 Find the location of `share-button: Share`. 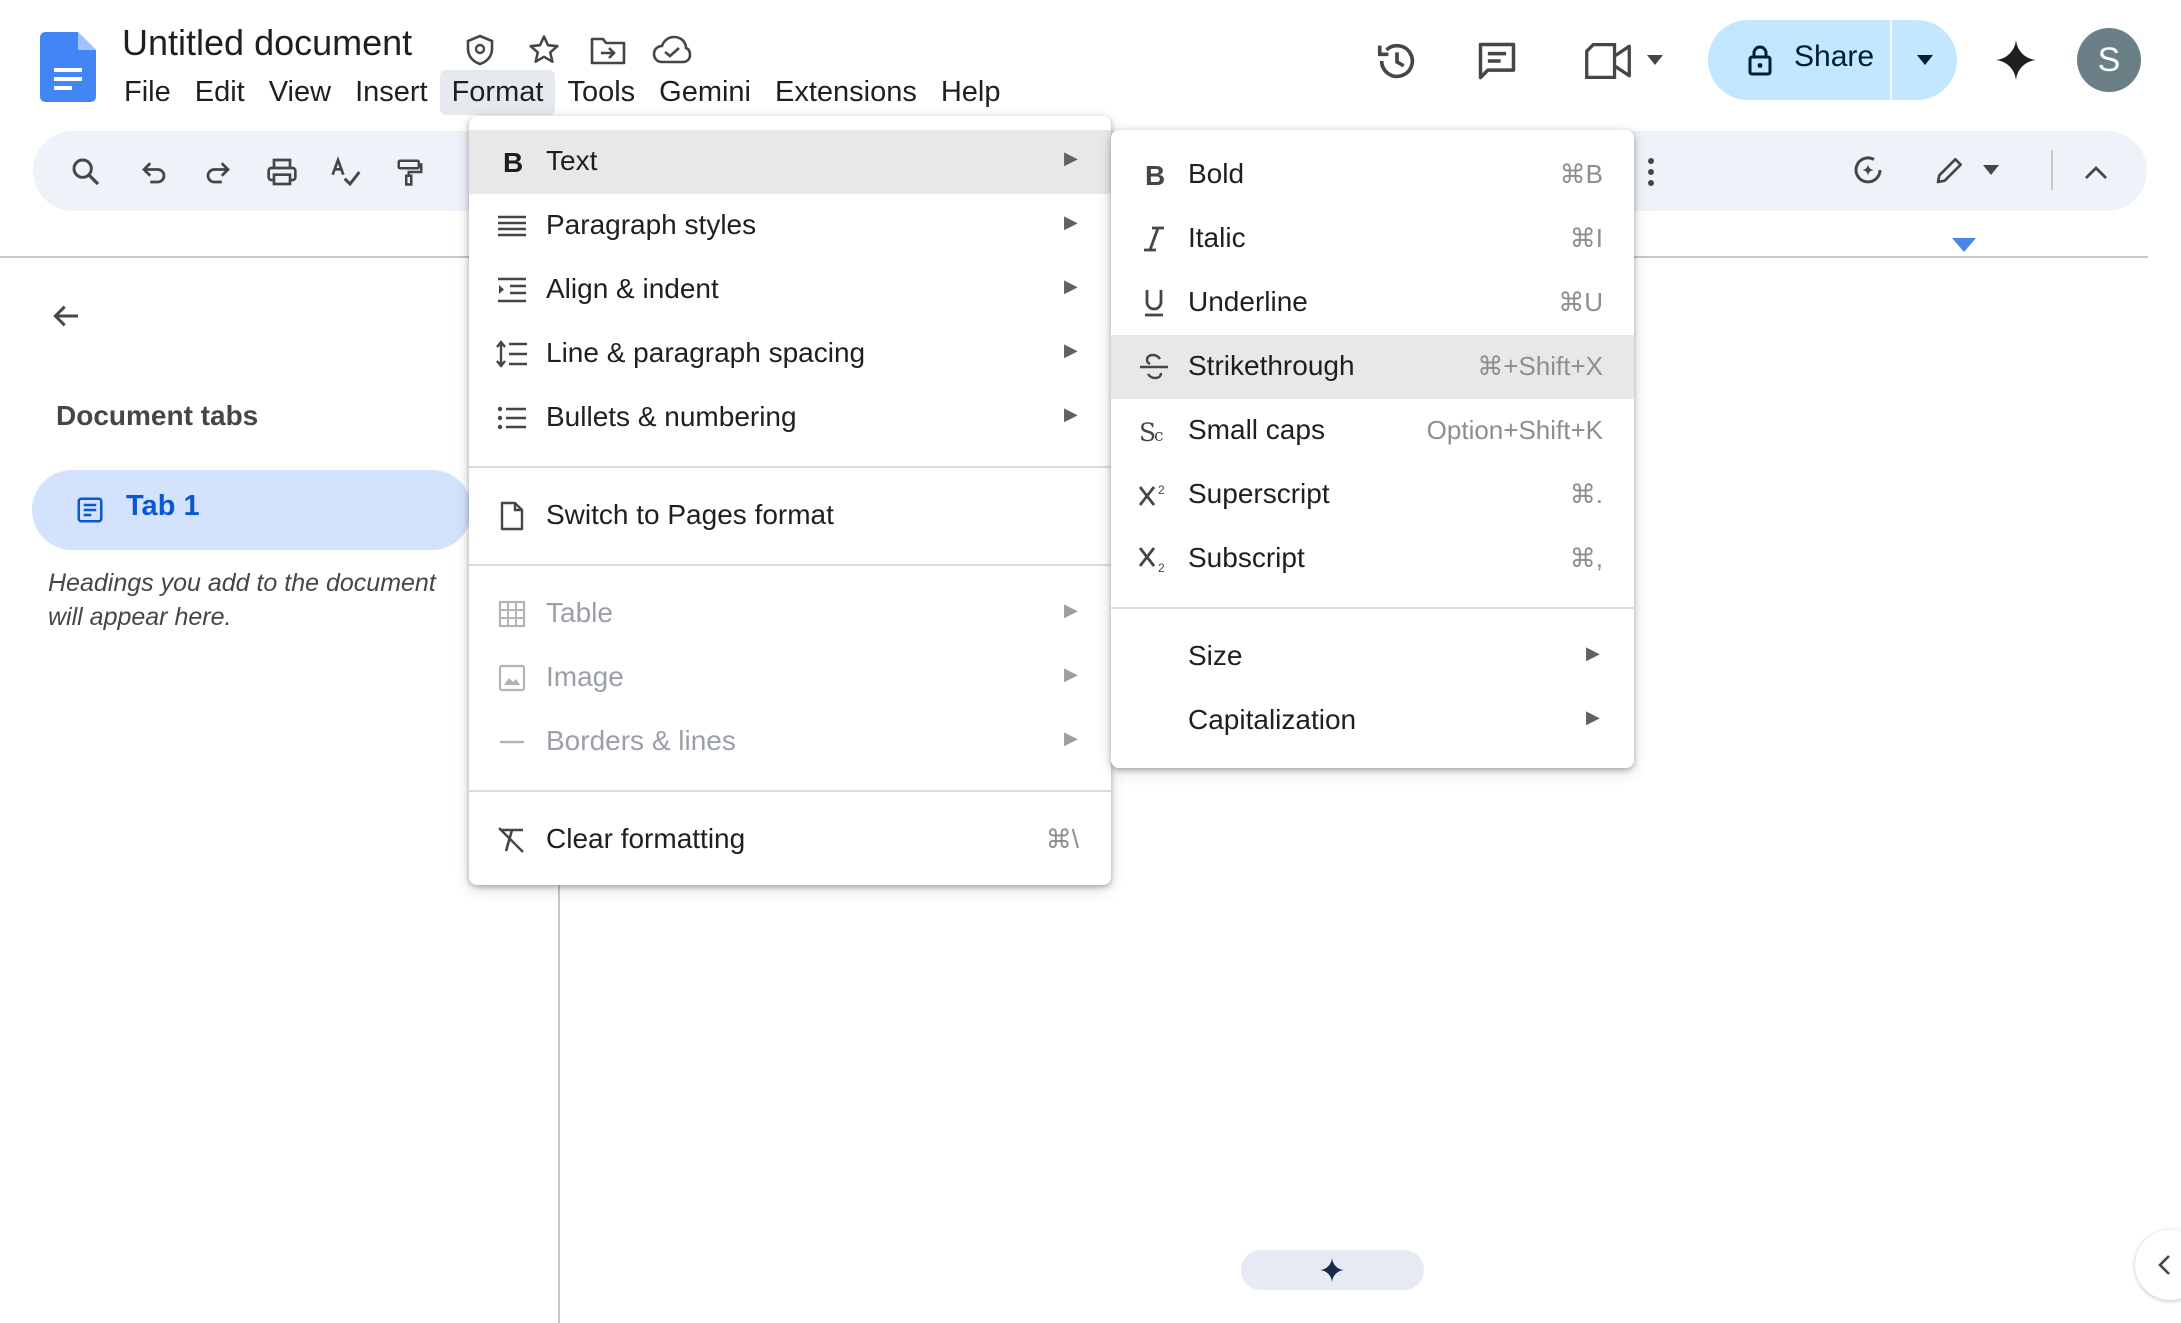

share-button: Share is located at coordinates (1798, 60).